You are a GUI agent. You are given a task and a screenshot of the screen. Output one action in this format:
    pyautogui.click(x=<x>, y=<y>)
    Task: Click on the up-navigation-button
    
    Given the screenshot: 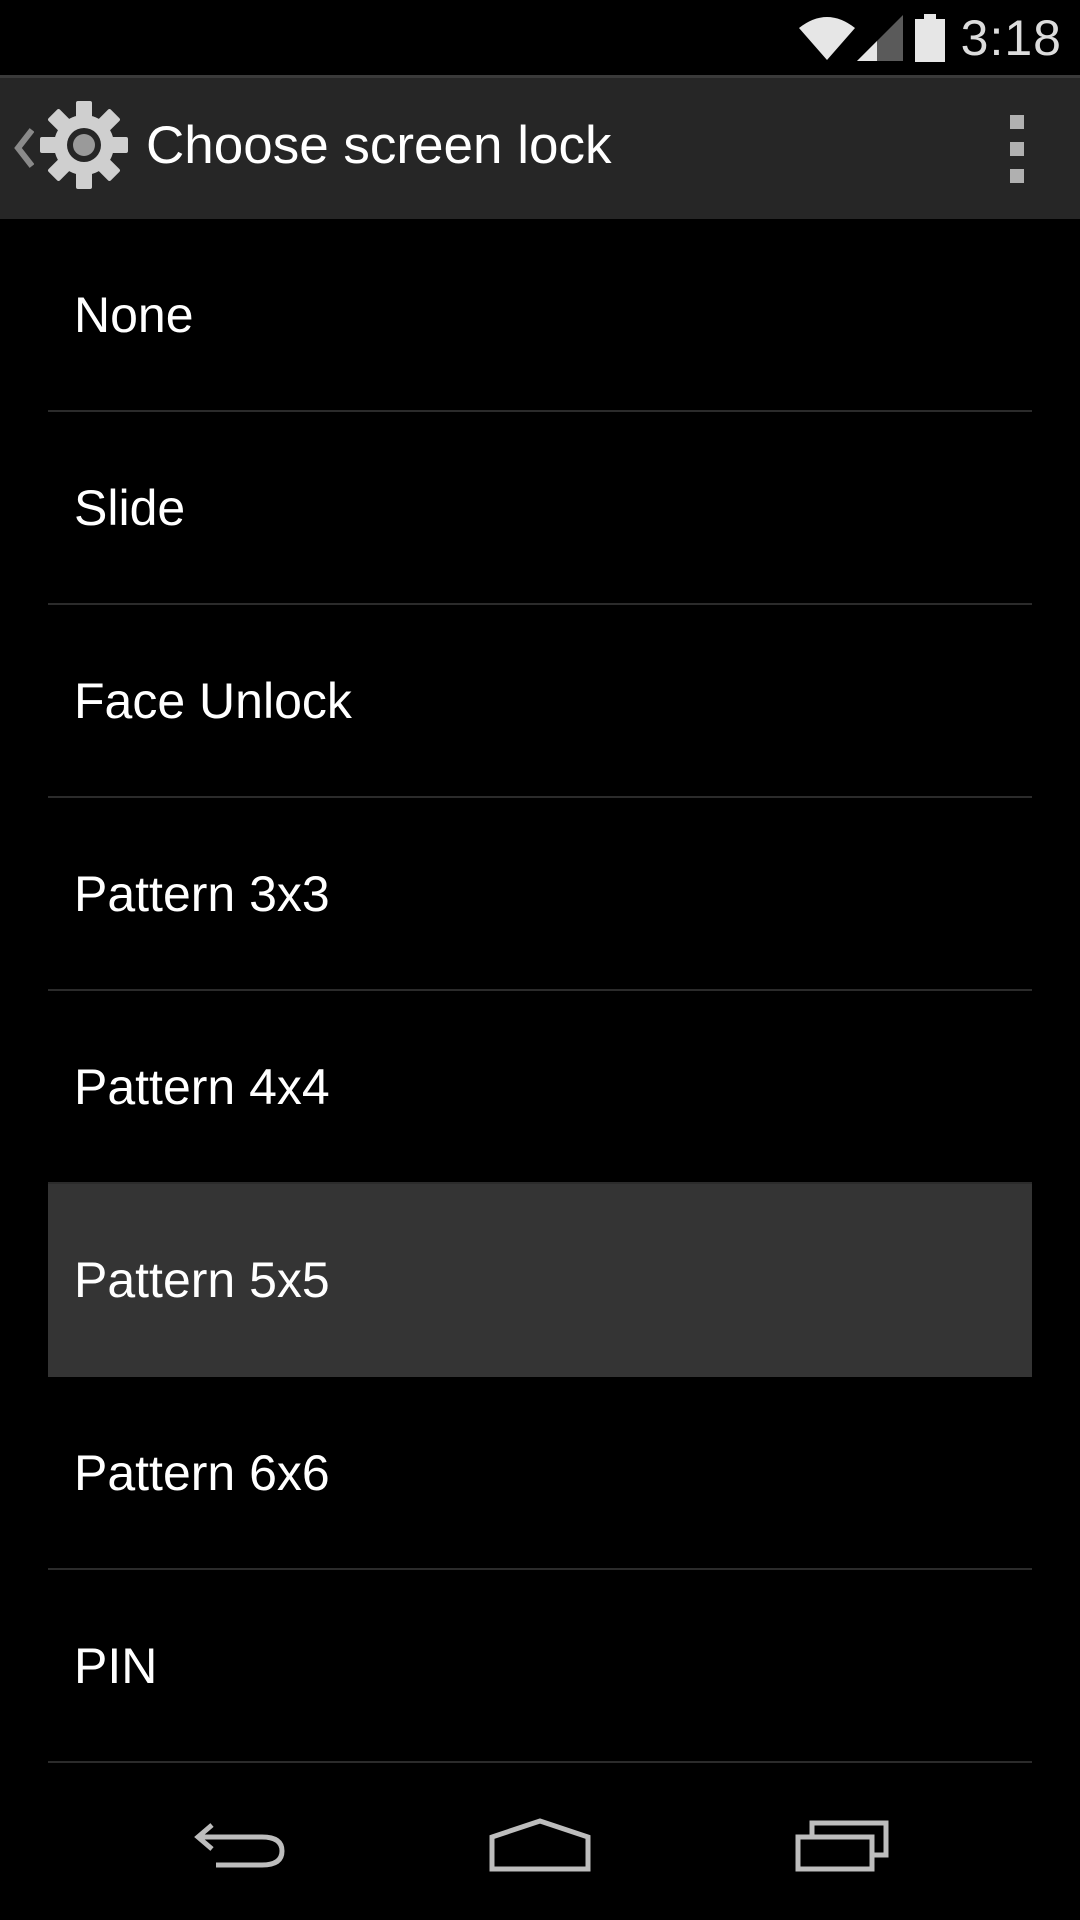 What is the action you would take?
    pyautogui.click(x=67, y=148)
    